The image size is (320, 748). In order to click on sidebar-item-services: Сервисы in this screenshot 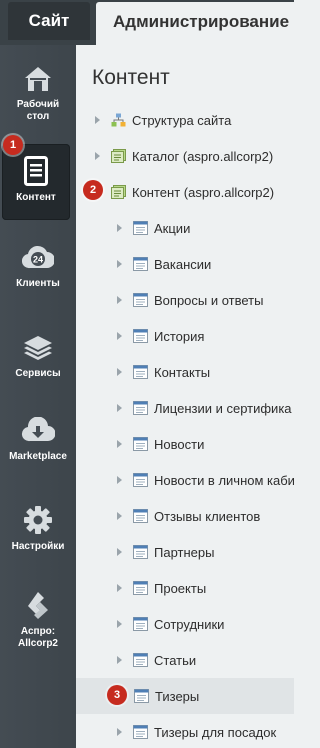, I will do `click(38, 356)`.